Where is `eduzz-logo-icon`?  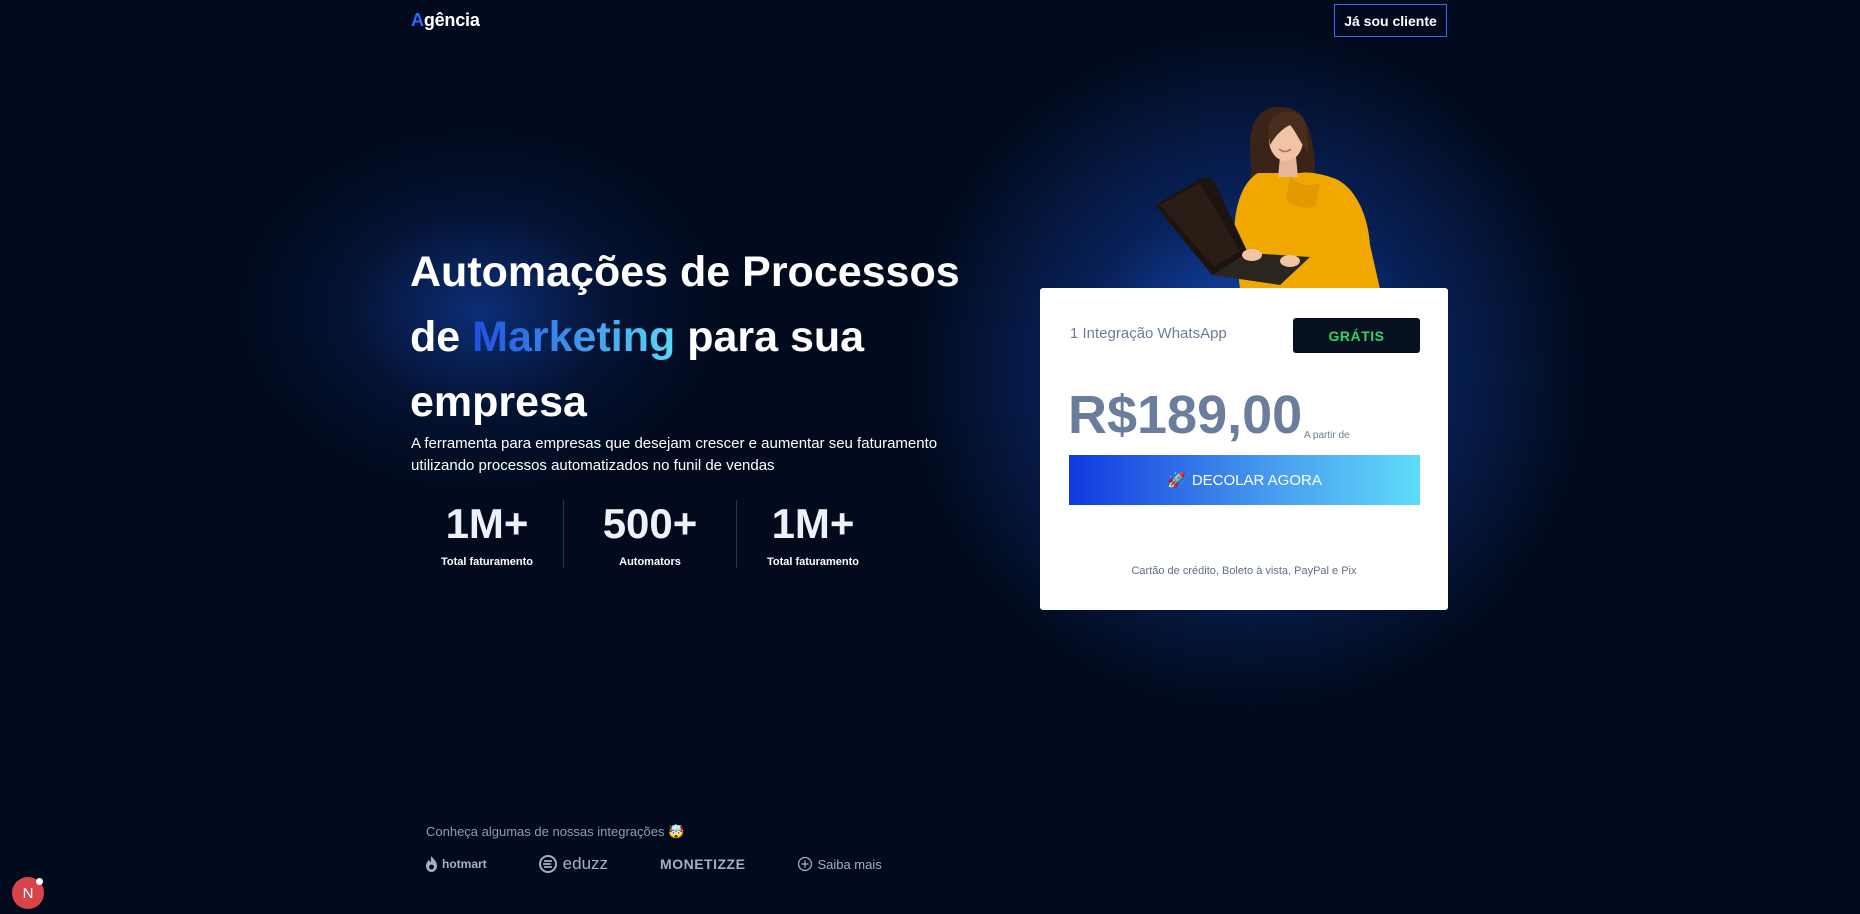 eduzz-logo-icon is located at coordinates (547, 864).